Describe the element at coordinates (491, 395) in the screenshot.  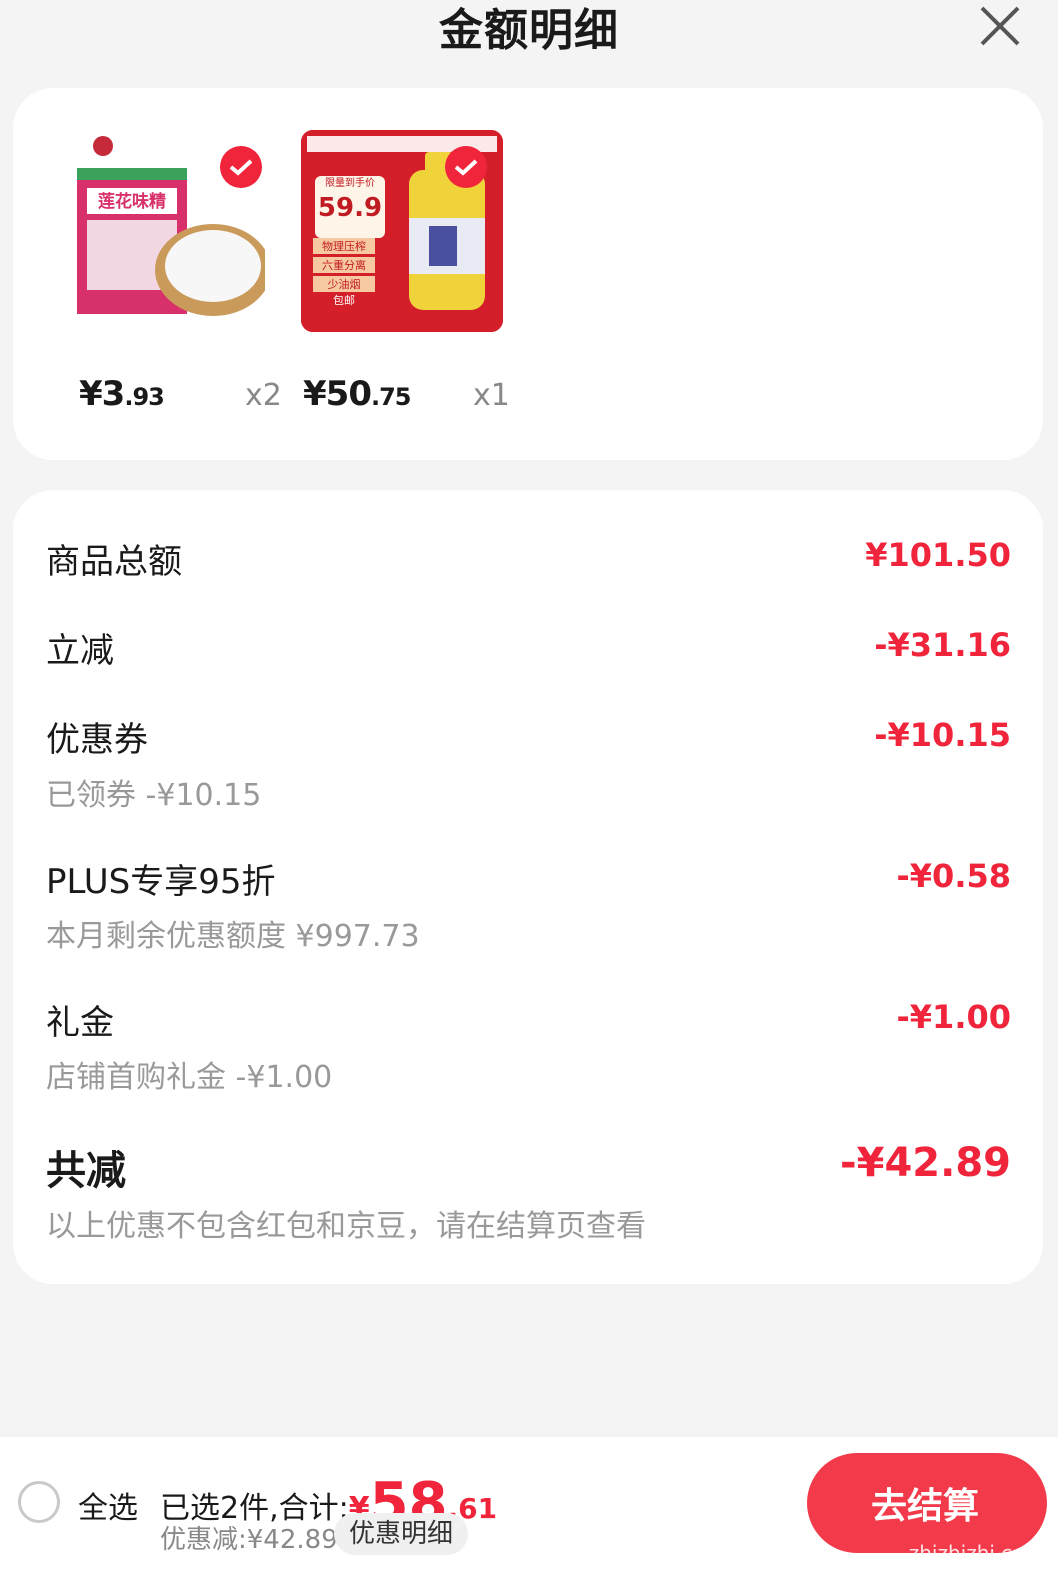
I see `product-qty: x1` at that location.